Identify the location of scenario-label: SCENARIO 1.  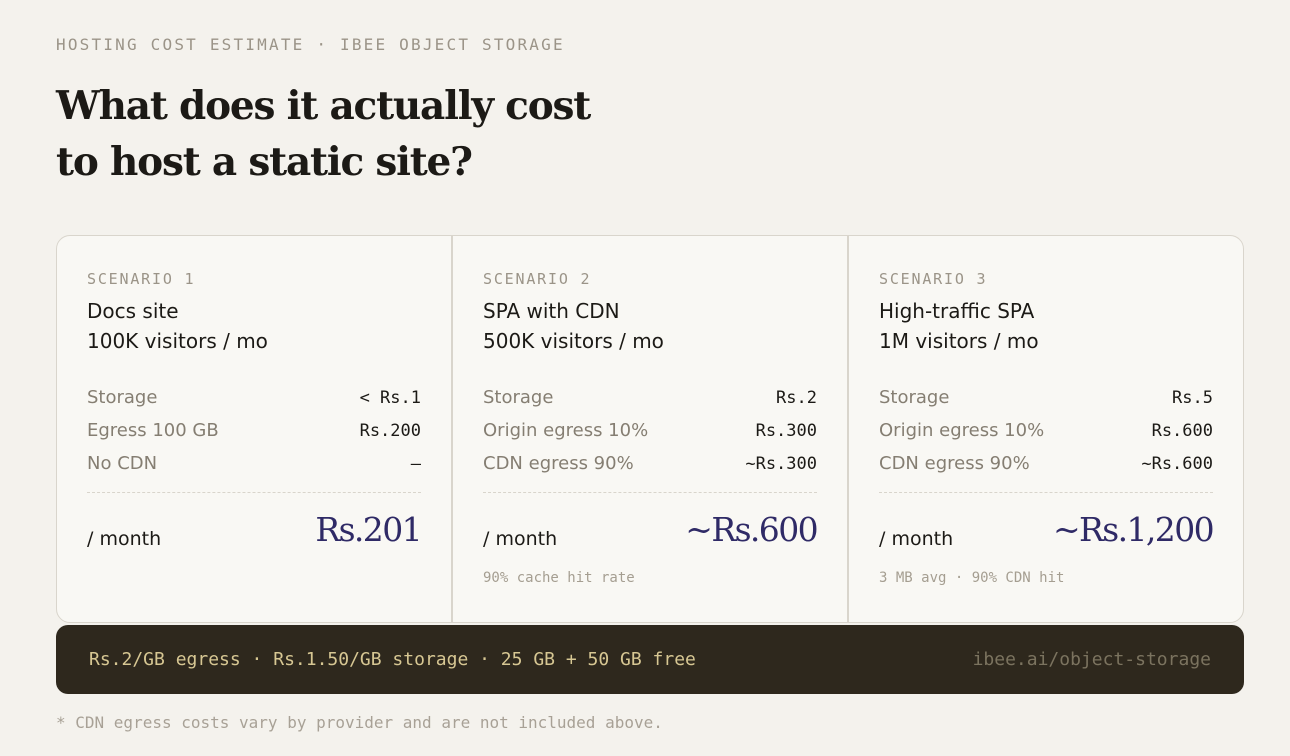
(141, 279).